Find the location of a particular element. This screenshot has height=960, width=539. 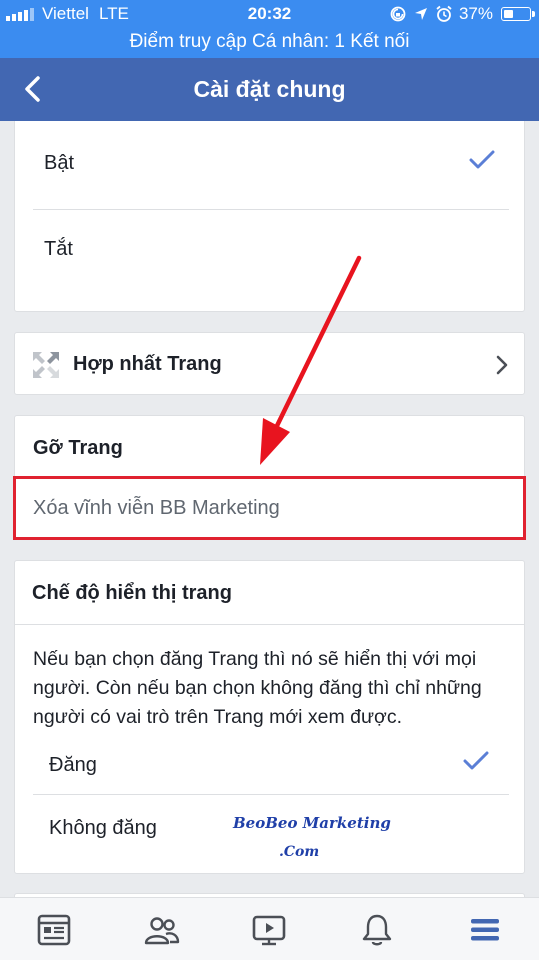

alarm-icon is located at coordinates (444, 13).